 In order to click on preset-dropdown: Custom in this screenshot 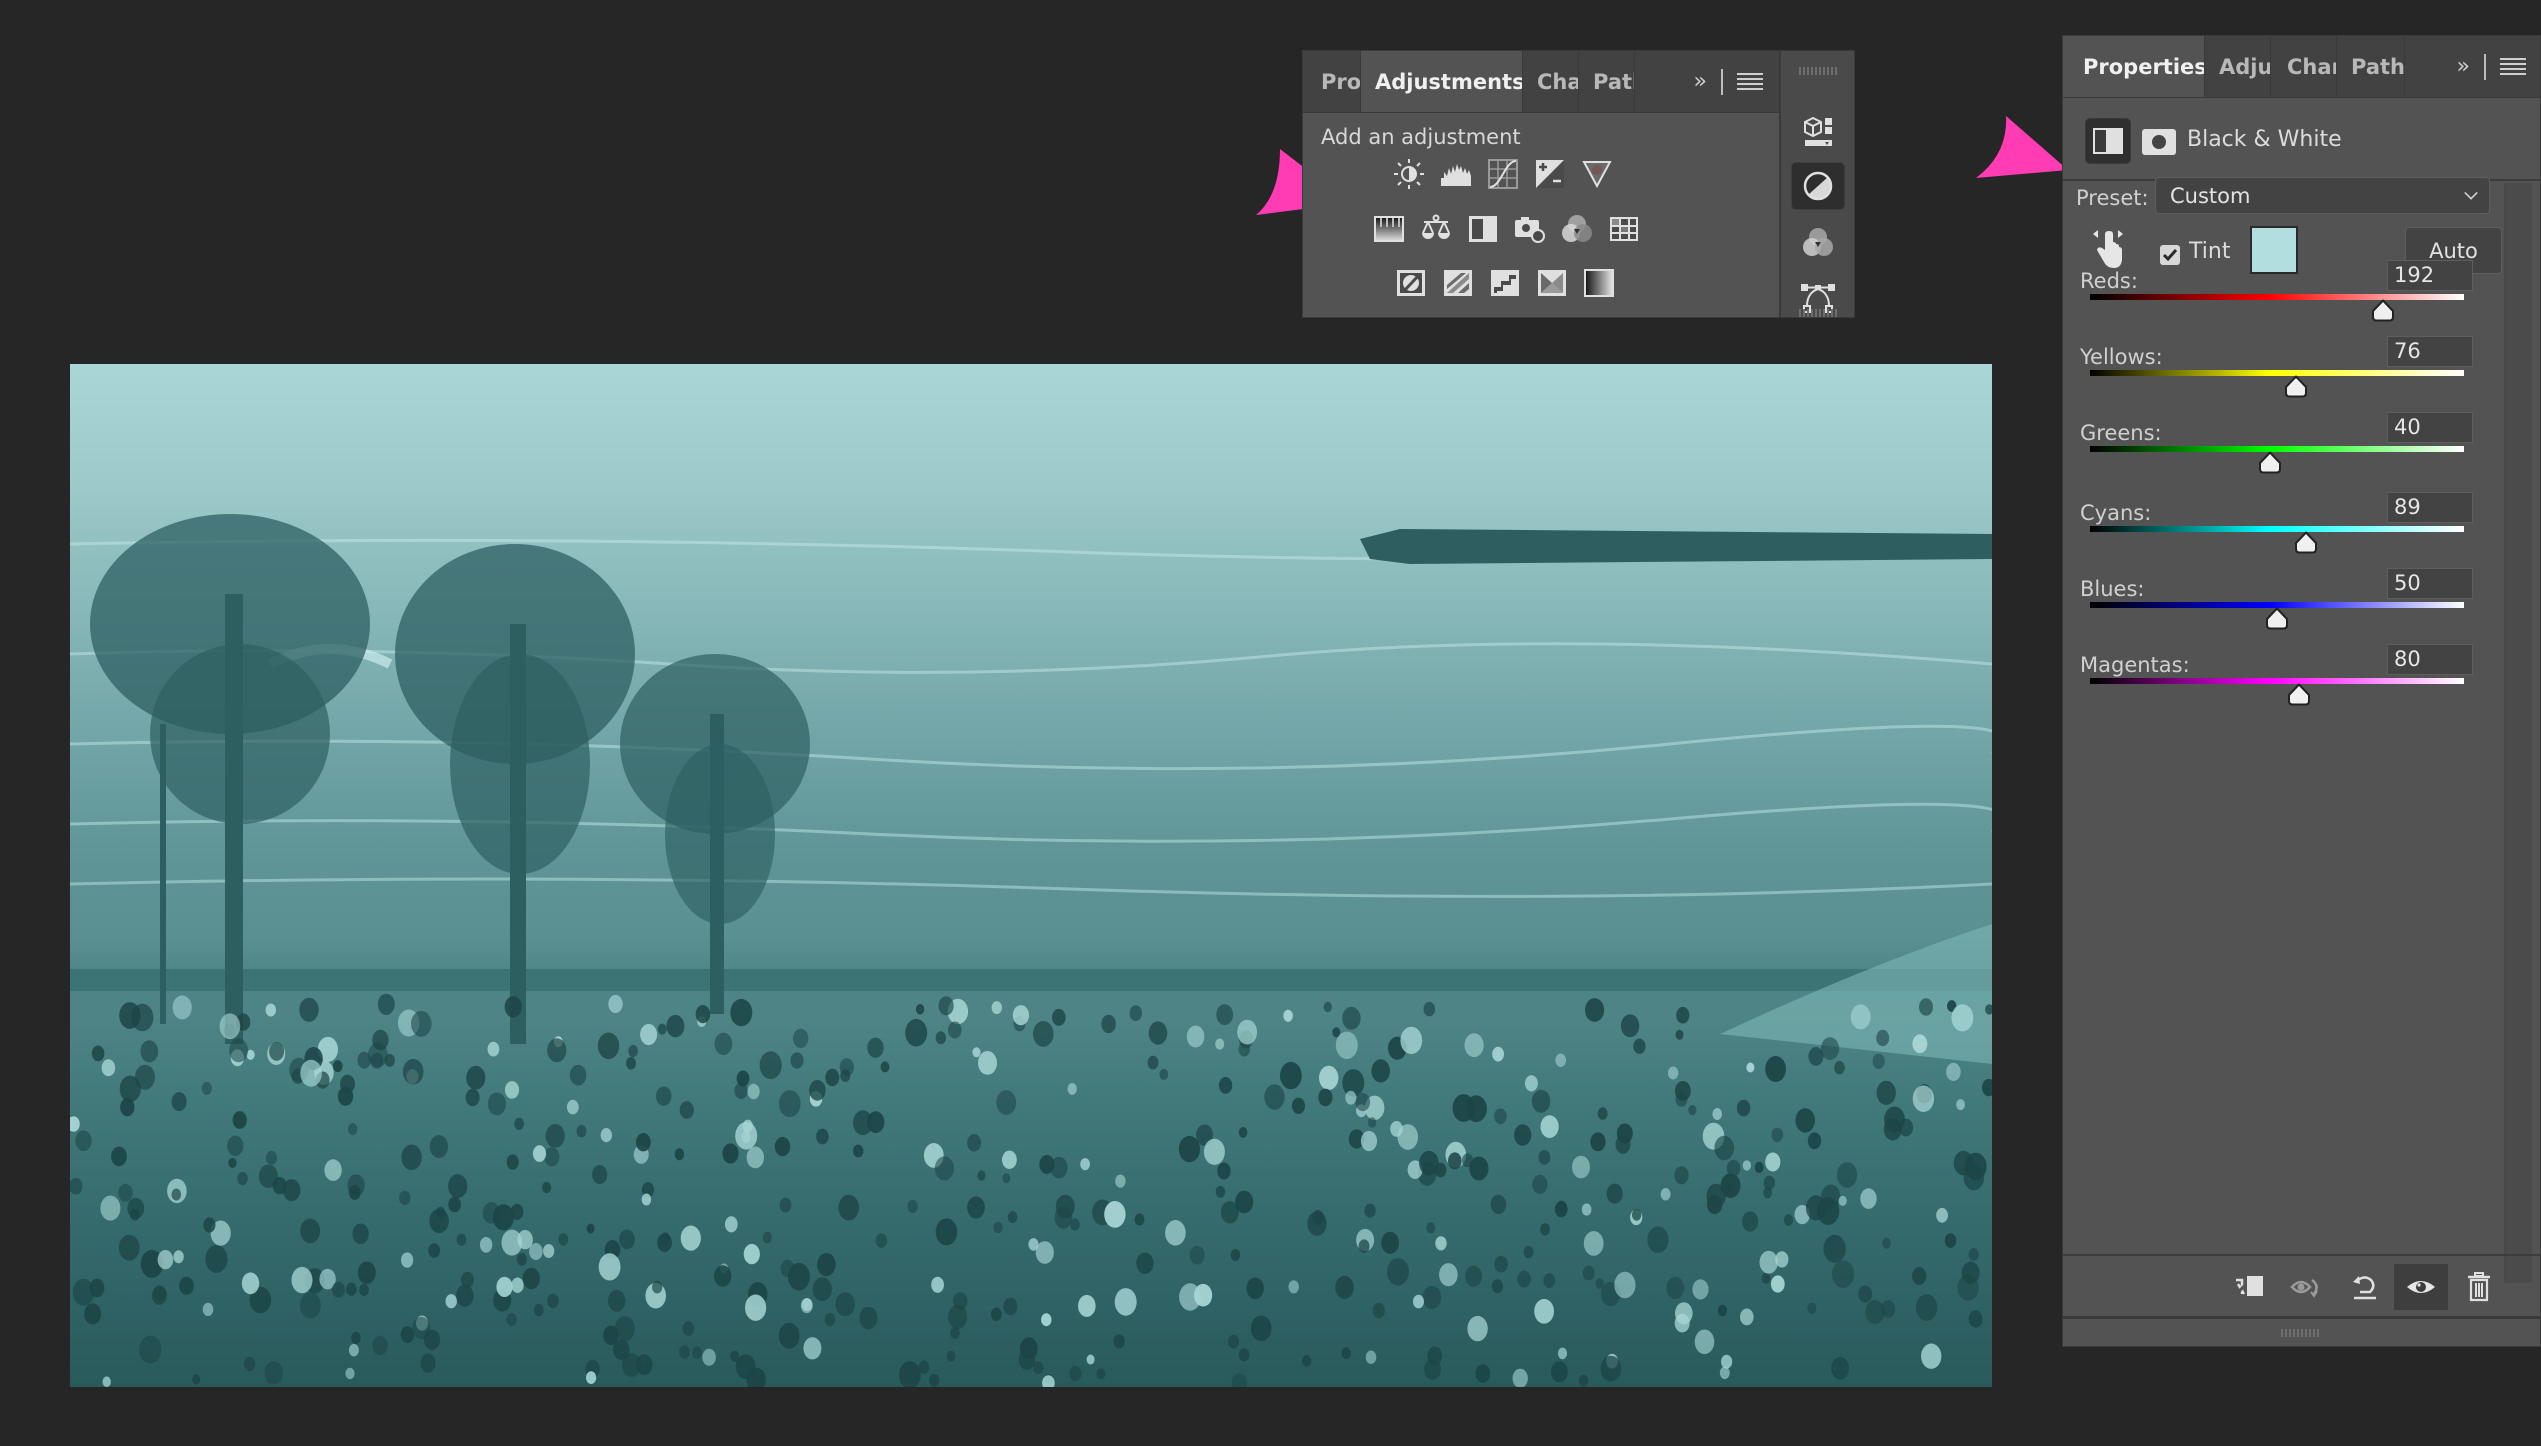, I will do `click(2322, 195)`.